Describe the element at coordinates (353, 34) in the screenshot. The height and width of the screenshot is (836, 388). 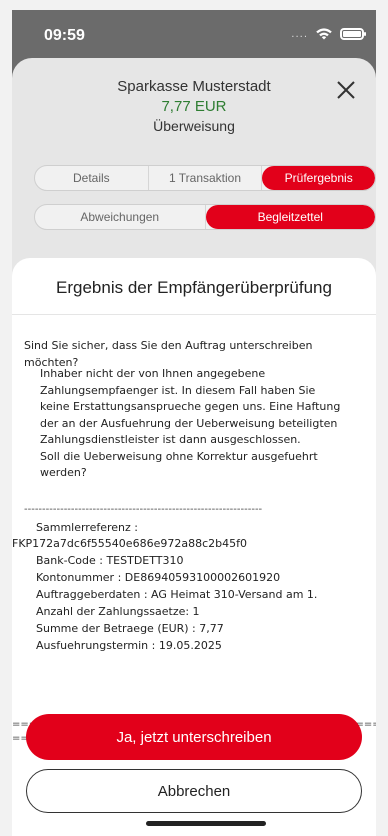
I see `battery-icon` at that location.